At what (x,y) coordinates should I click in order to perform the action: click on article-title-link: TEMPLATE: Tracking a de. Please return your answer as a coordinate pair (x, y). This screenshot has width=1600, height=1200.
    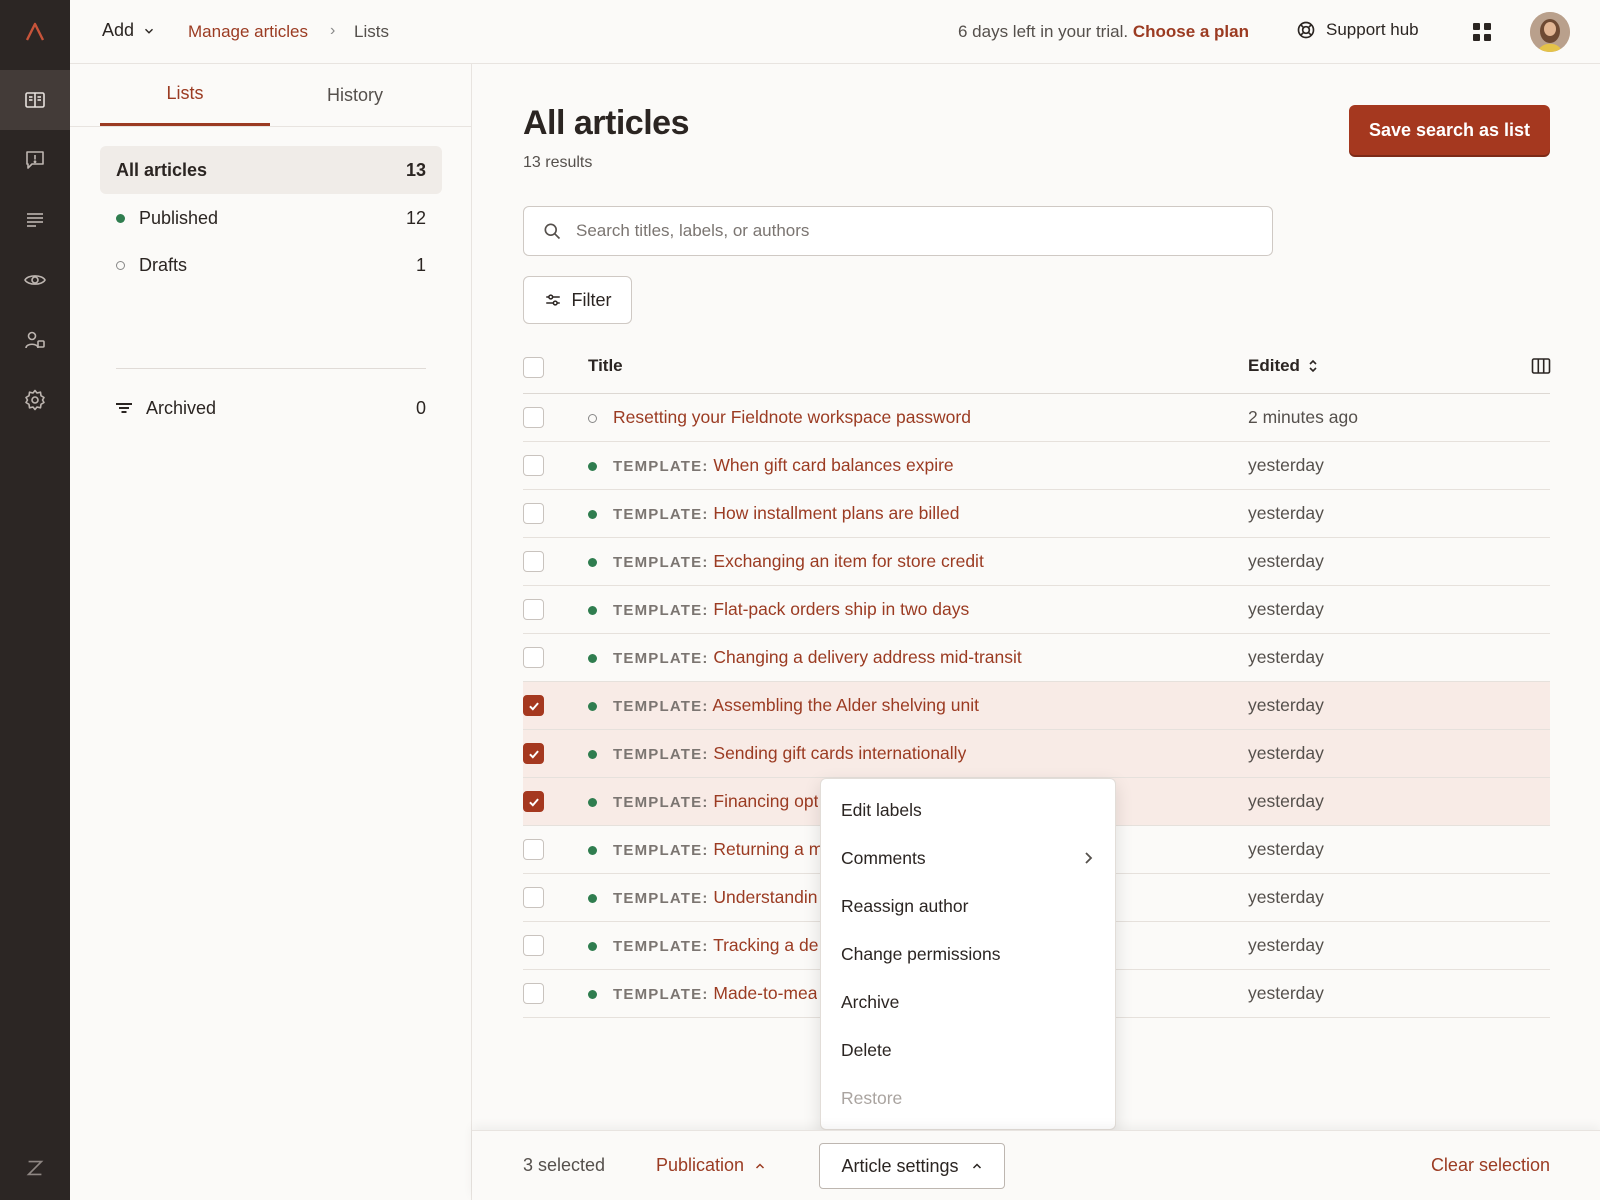
    Looking at the image, I should click on (715, 945).